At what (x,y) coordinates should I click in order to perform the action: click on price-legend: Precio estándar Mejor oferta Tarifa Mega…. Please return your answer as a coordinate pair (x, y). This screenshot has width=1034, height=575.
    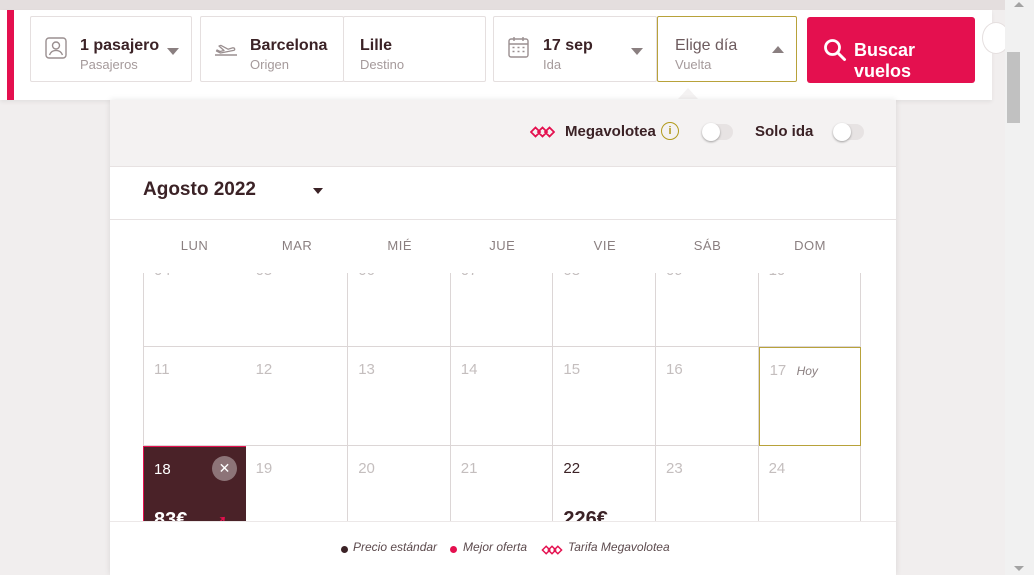
    Looking at the image, I should click on (503, 548).